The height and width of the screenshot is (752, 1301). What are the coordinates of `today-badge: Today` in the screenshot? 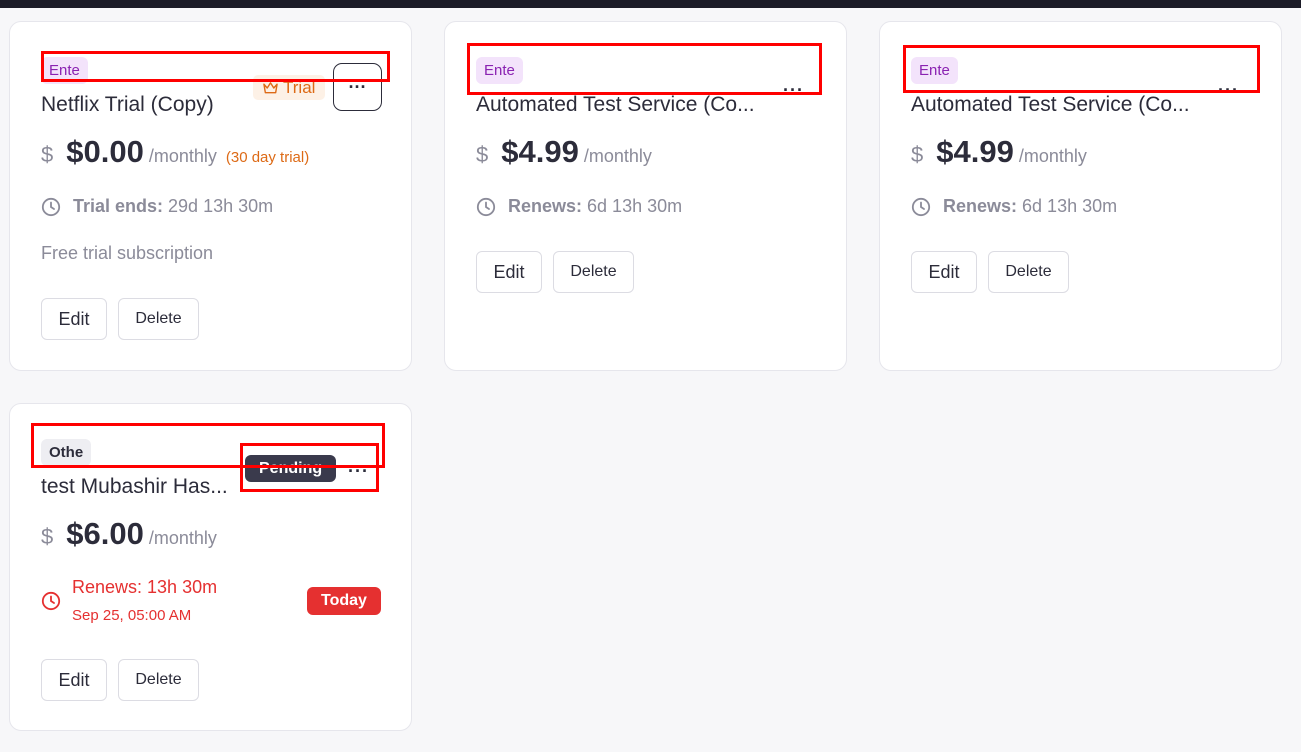 It's located at (344, 601).